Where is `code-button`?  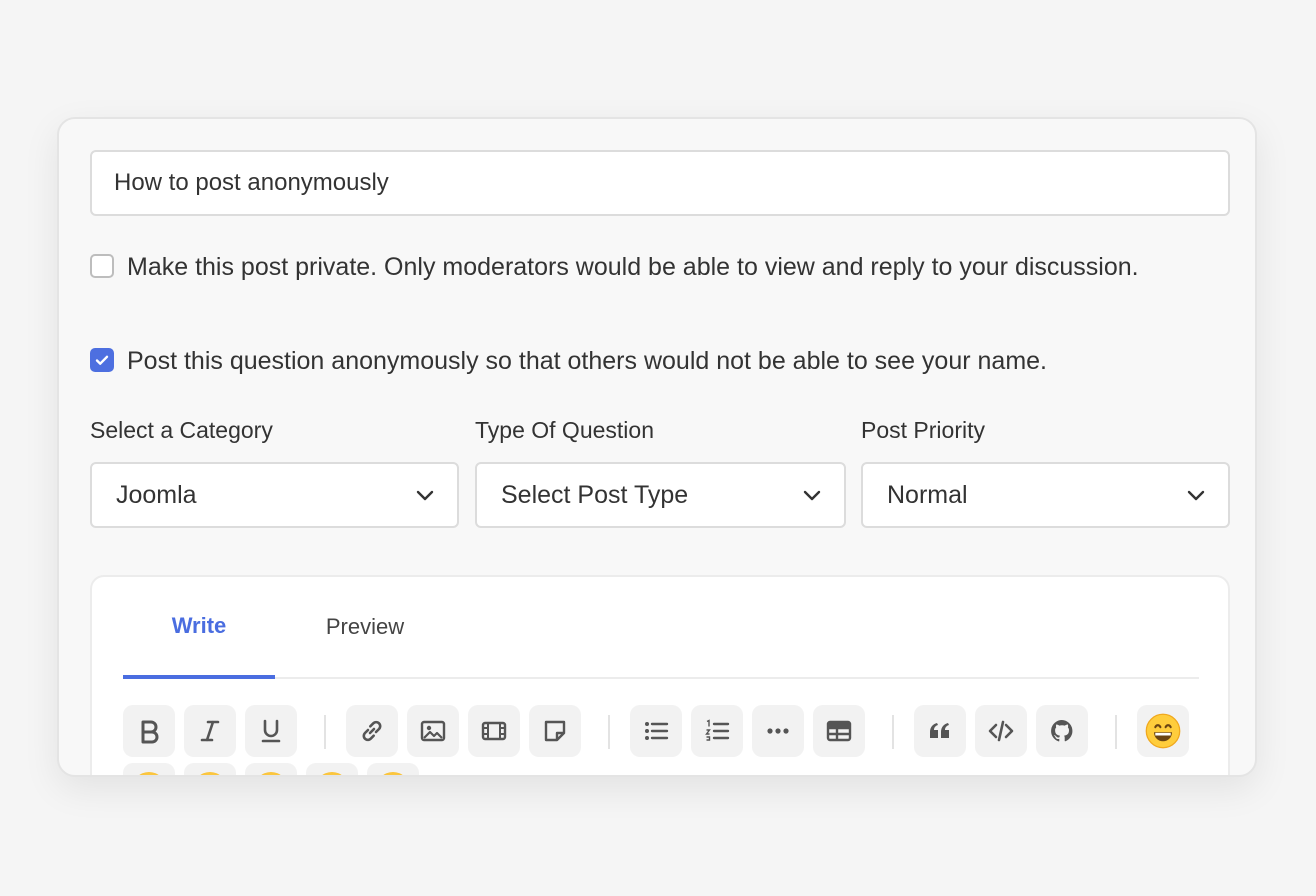 code-button is located at coordinates (1001, 731).